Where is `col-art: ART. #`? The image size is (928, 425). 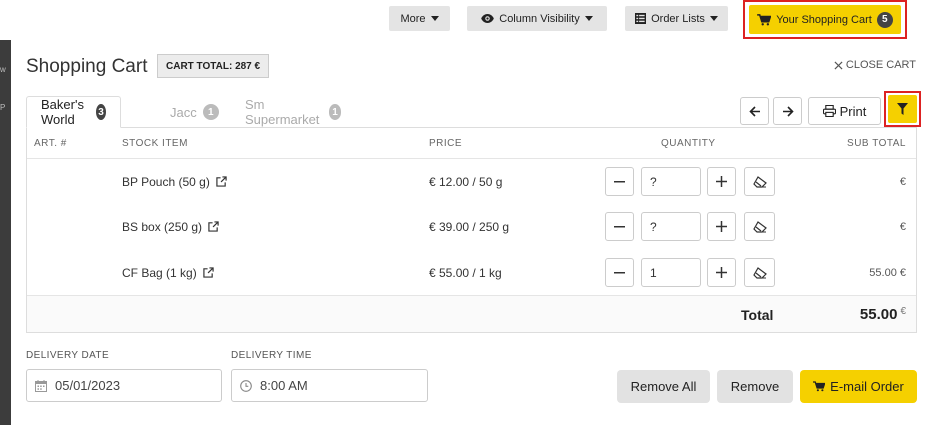 col-art: ART. # is located at coordinates (50, 143).